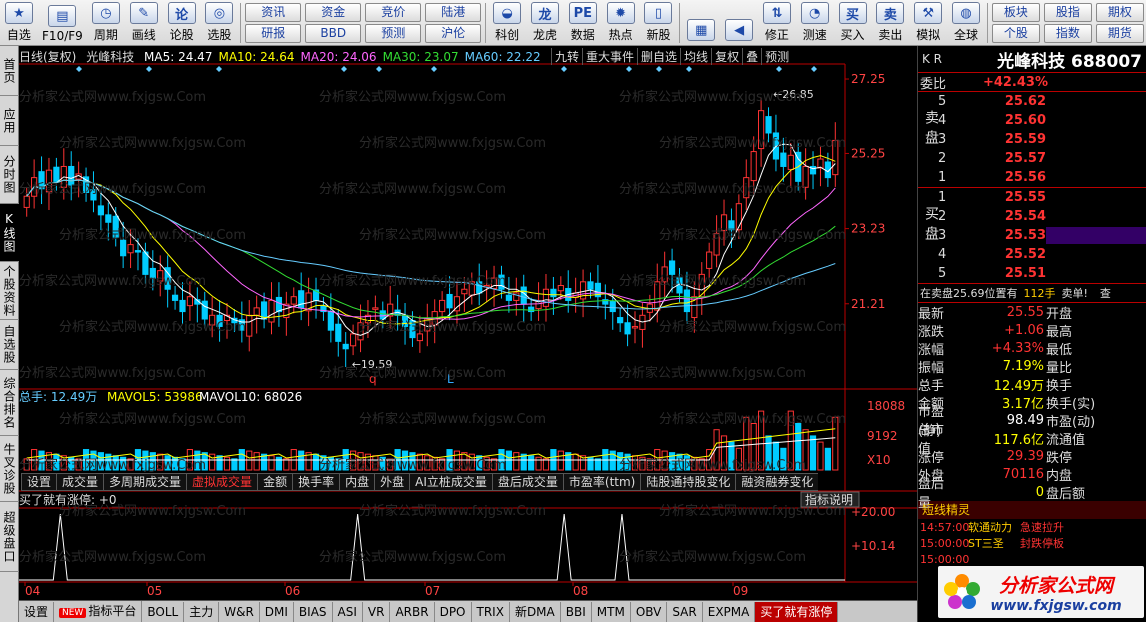 The image size is (1146, 622). I want to click on sub-tab-2: 多周期成交量, so click(145, 482).